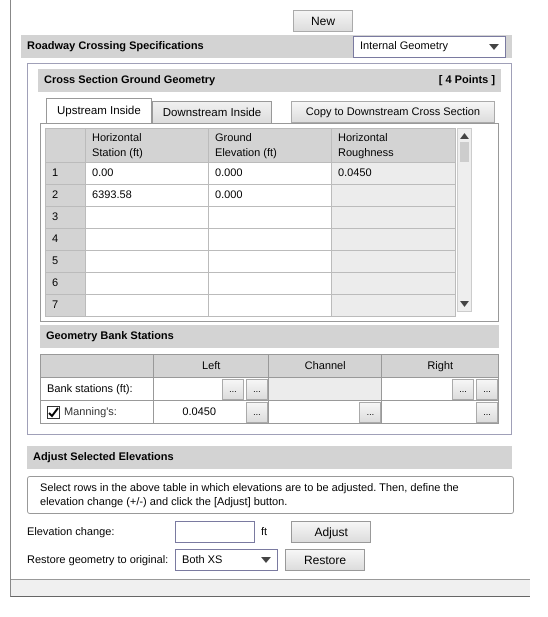 Image resolution: width=548 pixels, height=617 pixels. I want to click on adjust-button: Adjust, so click(331, 532).